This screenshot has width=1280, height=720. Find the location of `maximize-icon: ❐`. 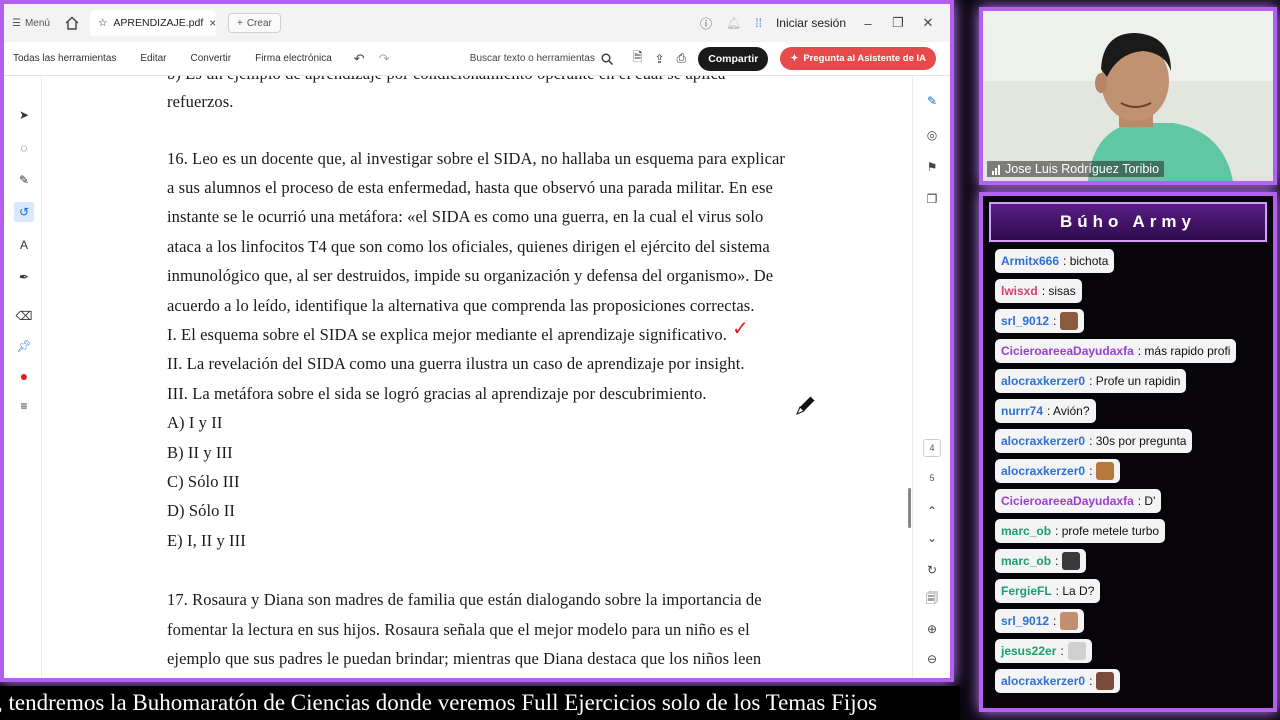

maximize-icon: ❐ is located at coordinates (898, 23).